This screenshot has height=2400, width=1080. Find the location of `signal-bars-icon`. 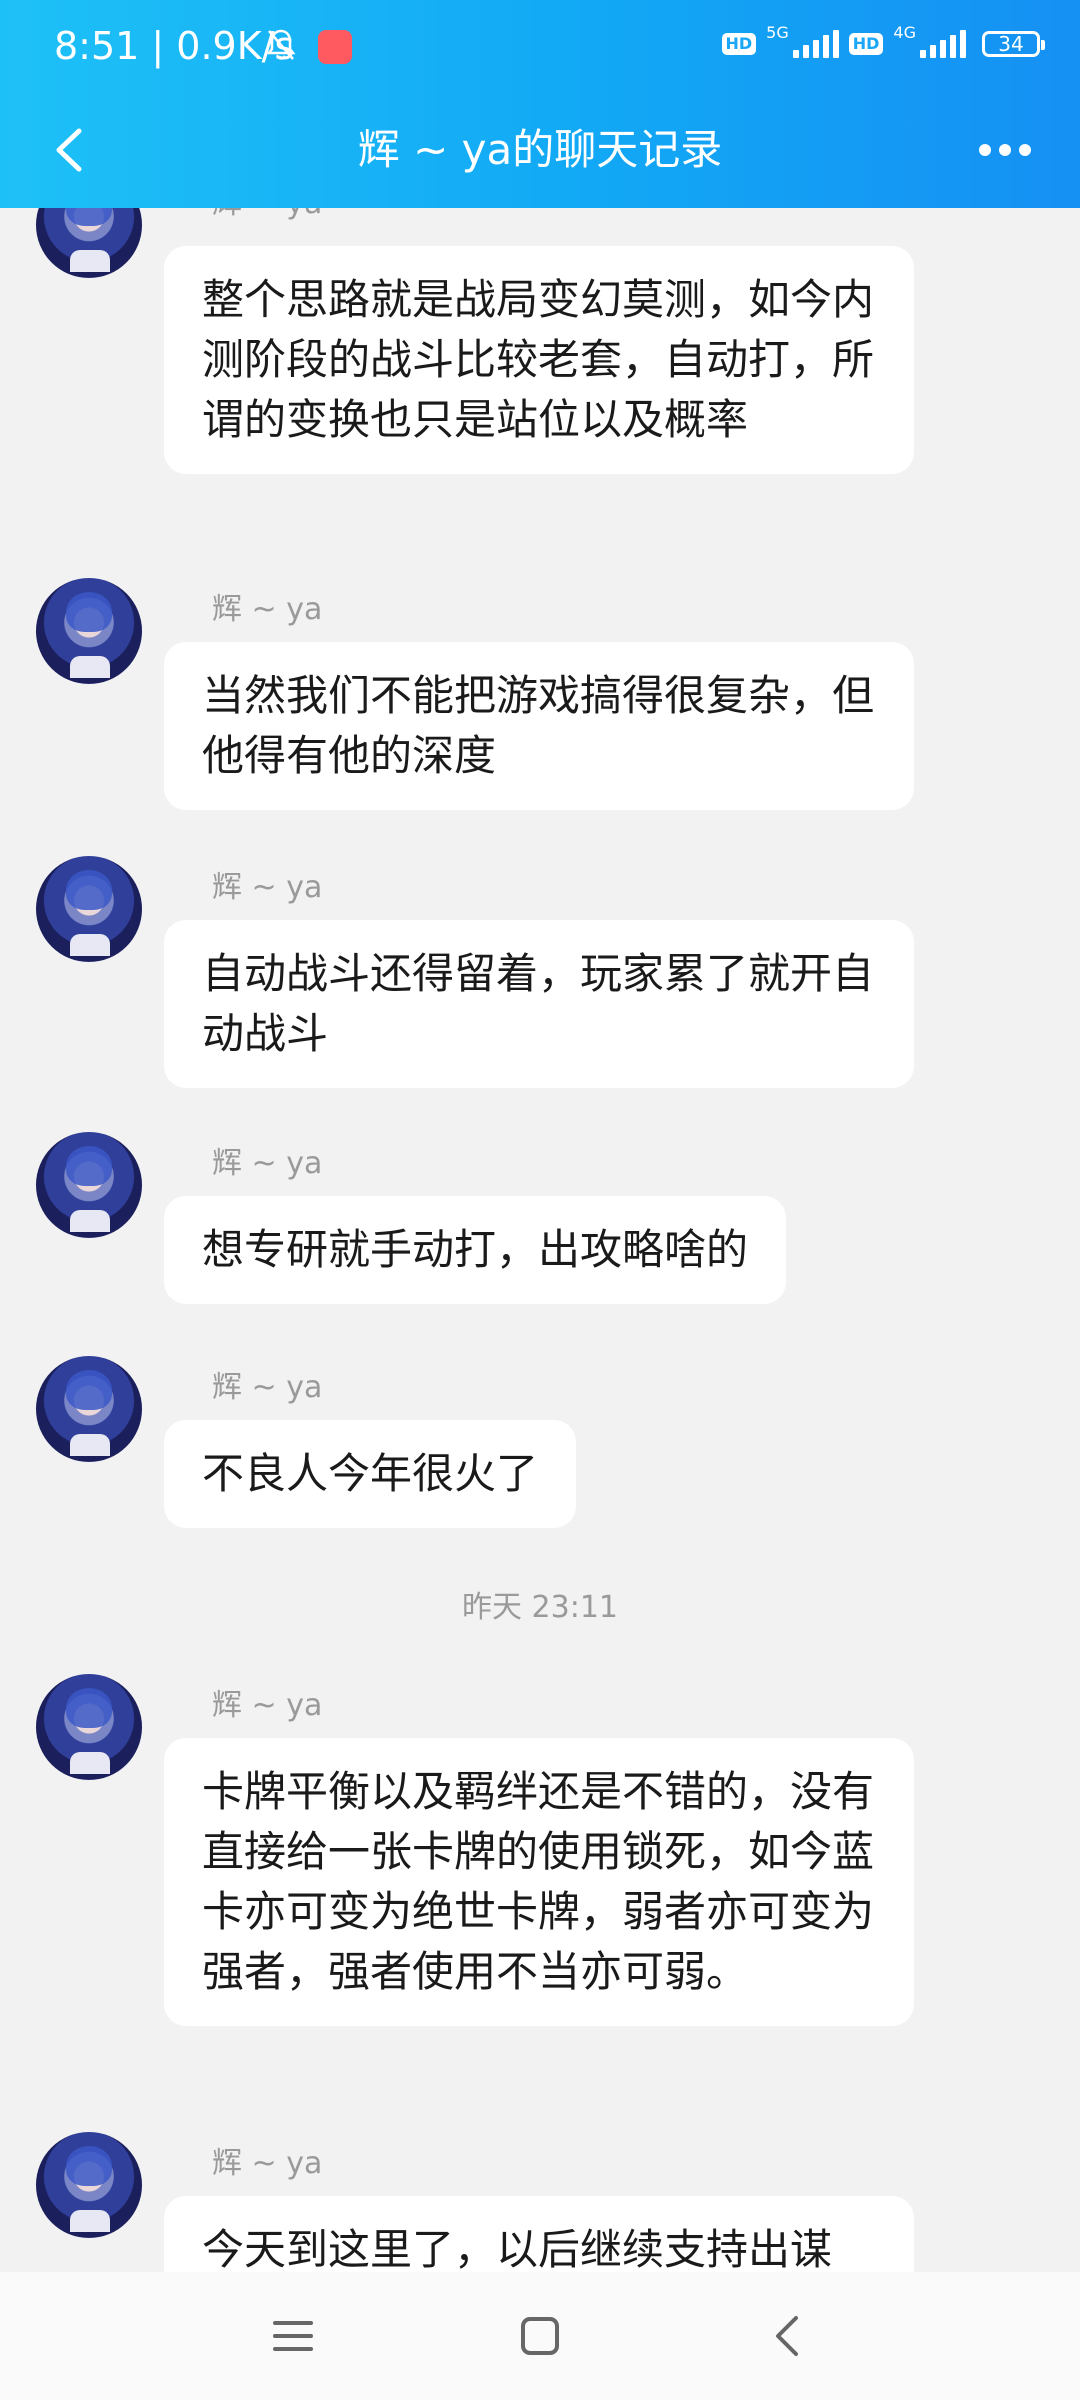

signal-bars-icon is located at coordinates (815, 44).